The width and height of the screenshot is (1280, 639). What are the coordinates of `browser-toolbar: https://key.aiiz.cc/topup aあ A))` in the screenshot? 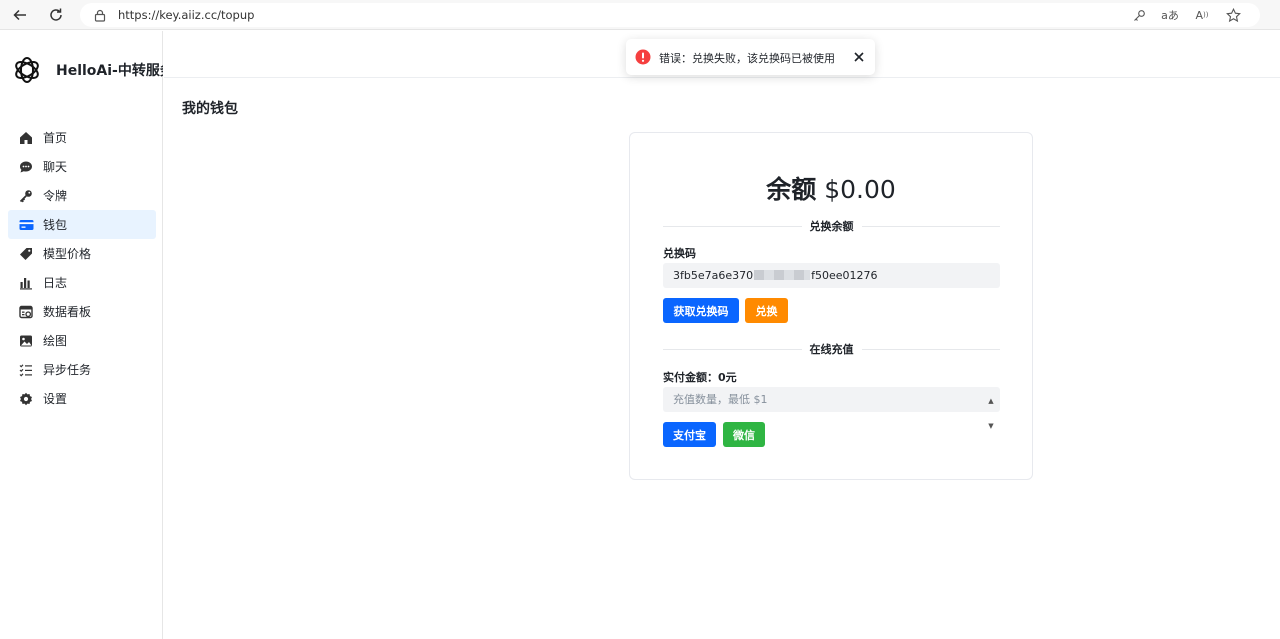 It's located at (640, 15).